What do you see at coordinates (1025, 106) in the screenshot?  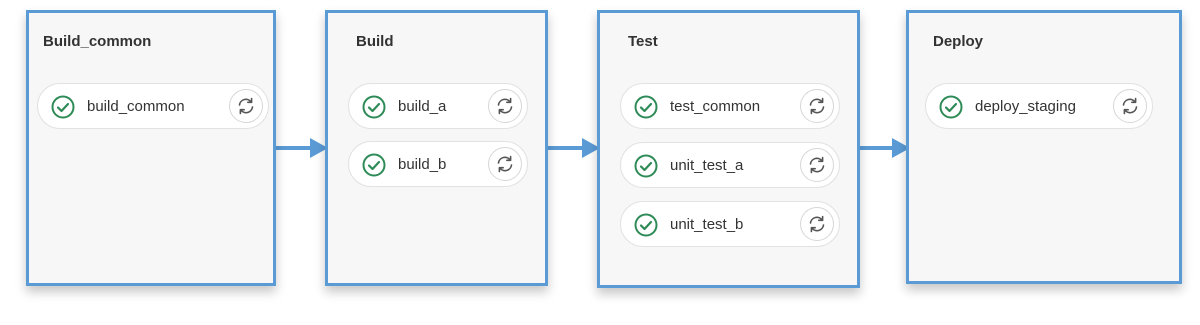 I see `job-name: deploy_staging` at bounding box center [1025, 106].